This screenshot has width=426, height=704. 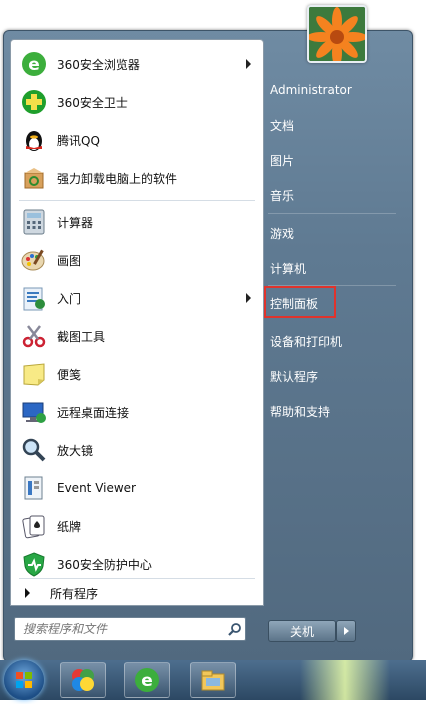 What do you see at coordinates (300, 302) in the screenshot?
I see `control-panel-highlight-box` at bounding box center [300, 302].